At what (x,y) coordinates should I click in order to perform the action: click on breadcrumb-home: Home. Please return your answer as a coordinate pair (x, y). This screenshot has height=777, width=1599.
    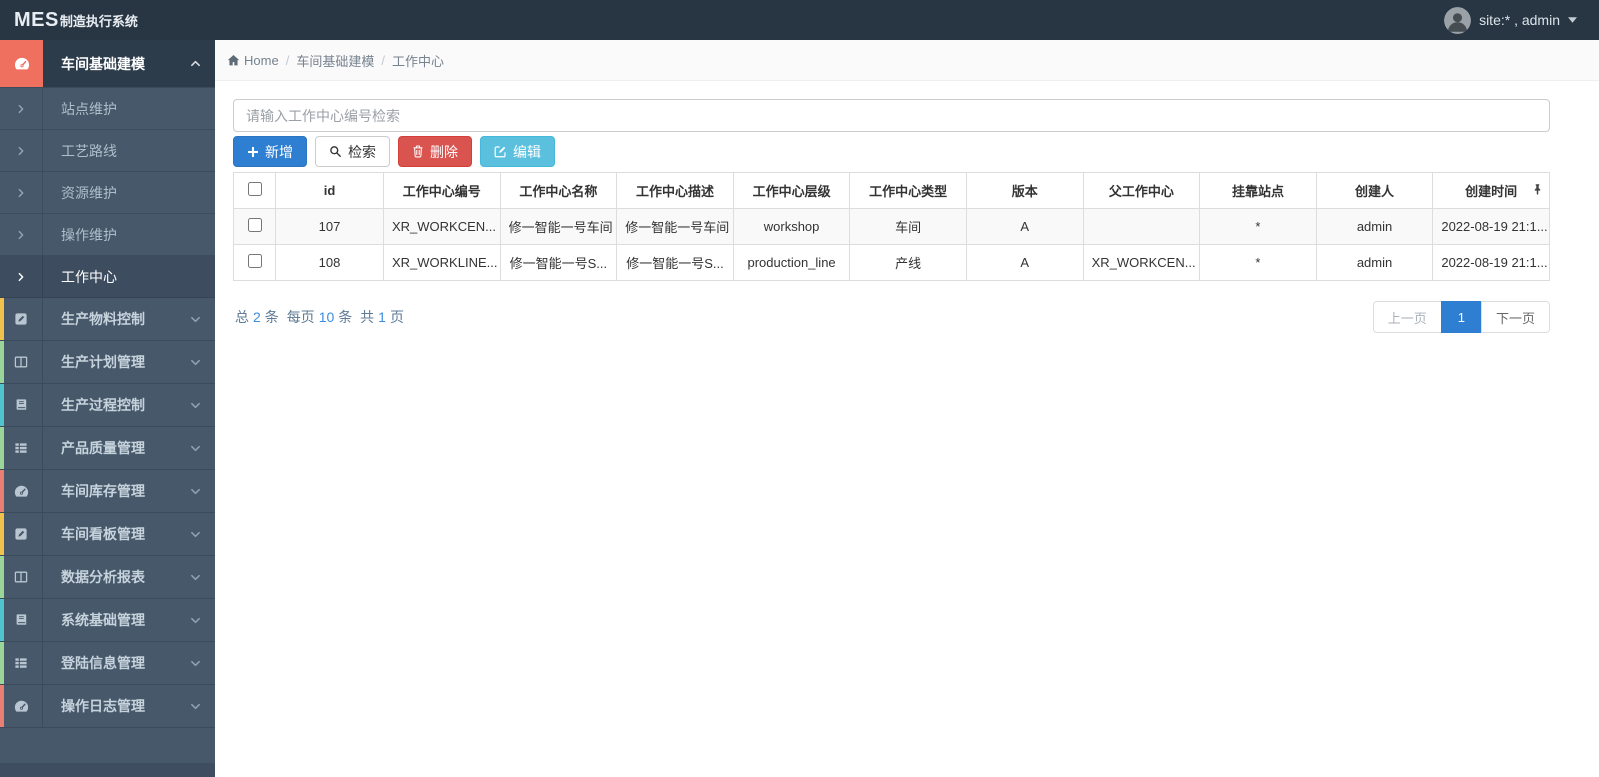
    Looking at the image, I should click on (253, 60).